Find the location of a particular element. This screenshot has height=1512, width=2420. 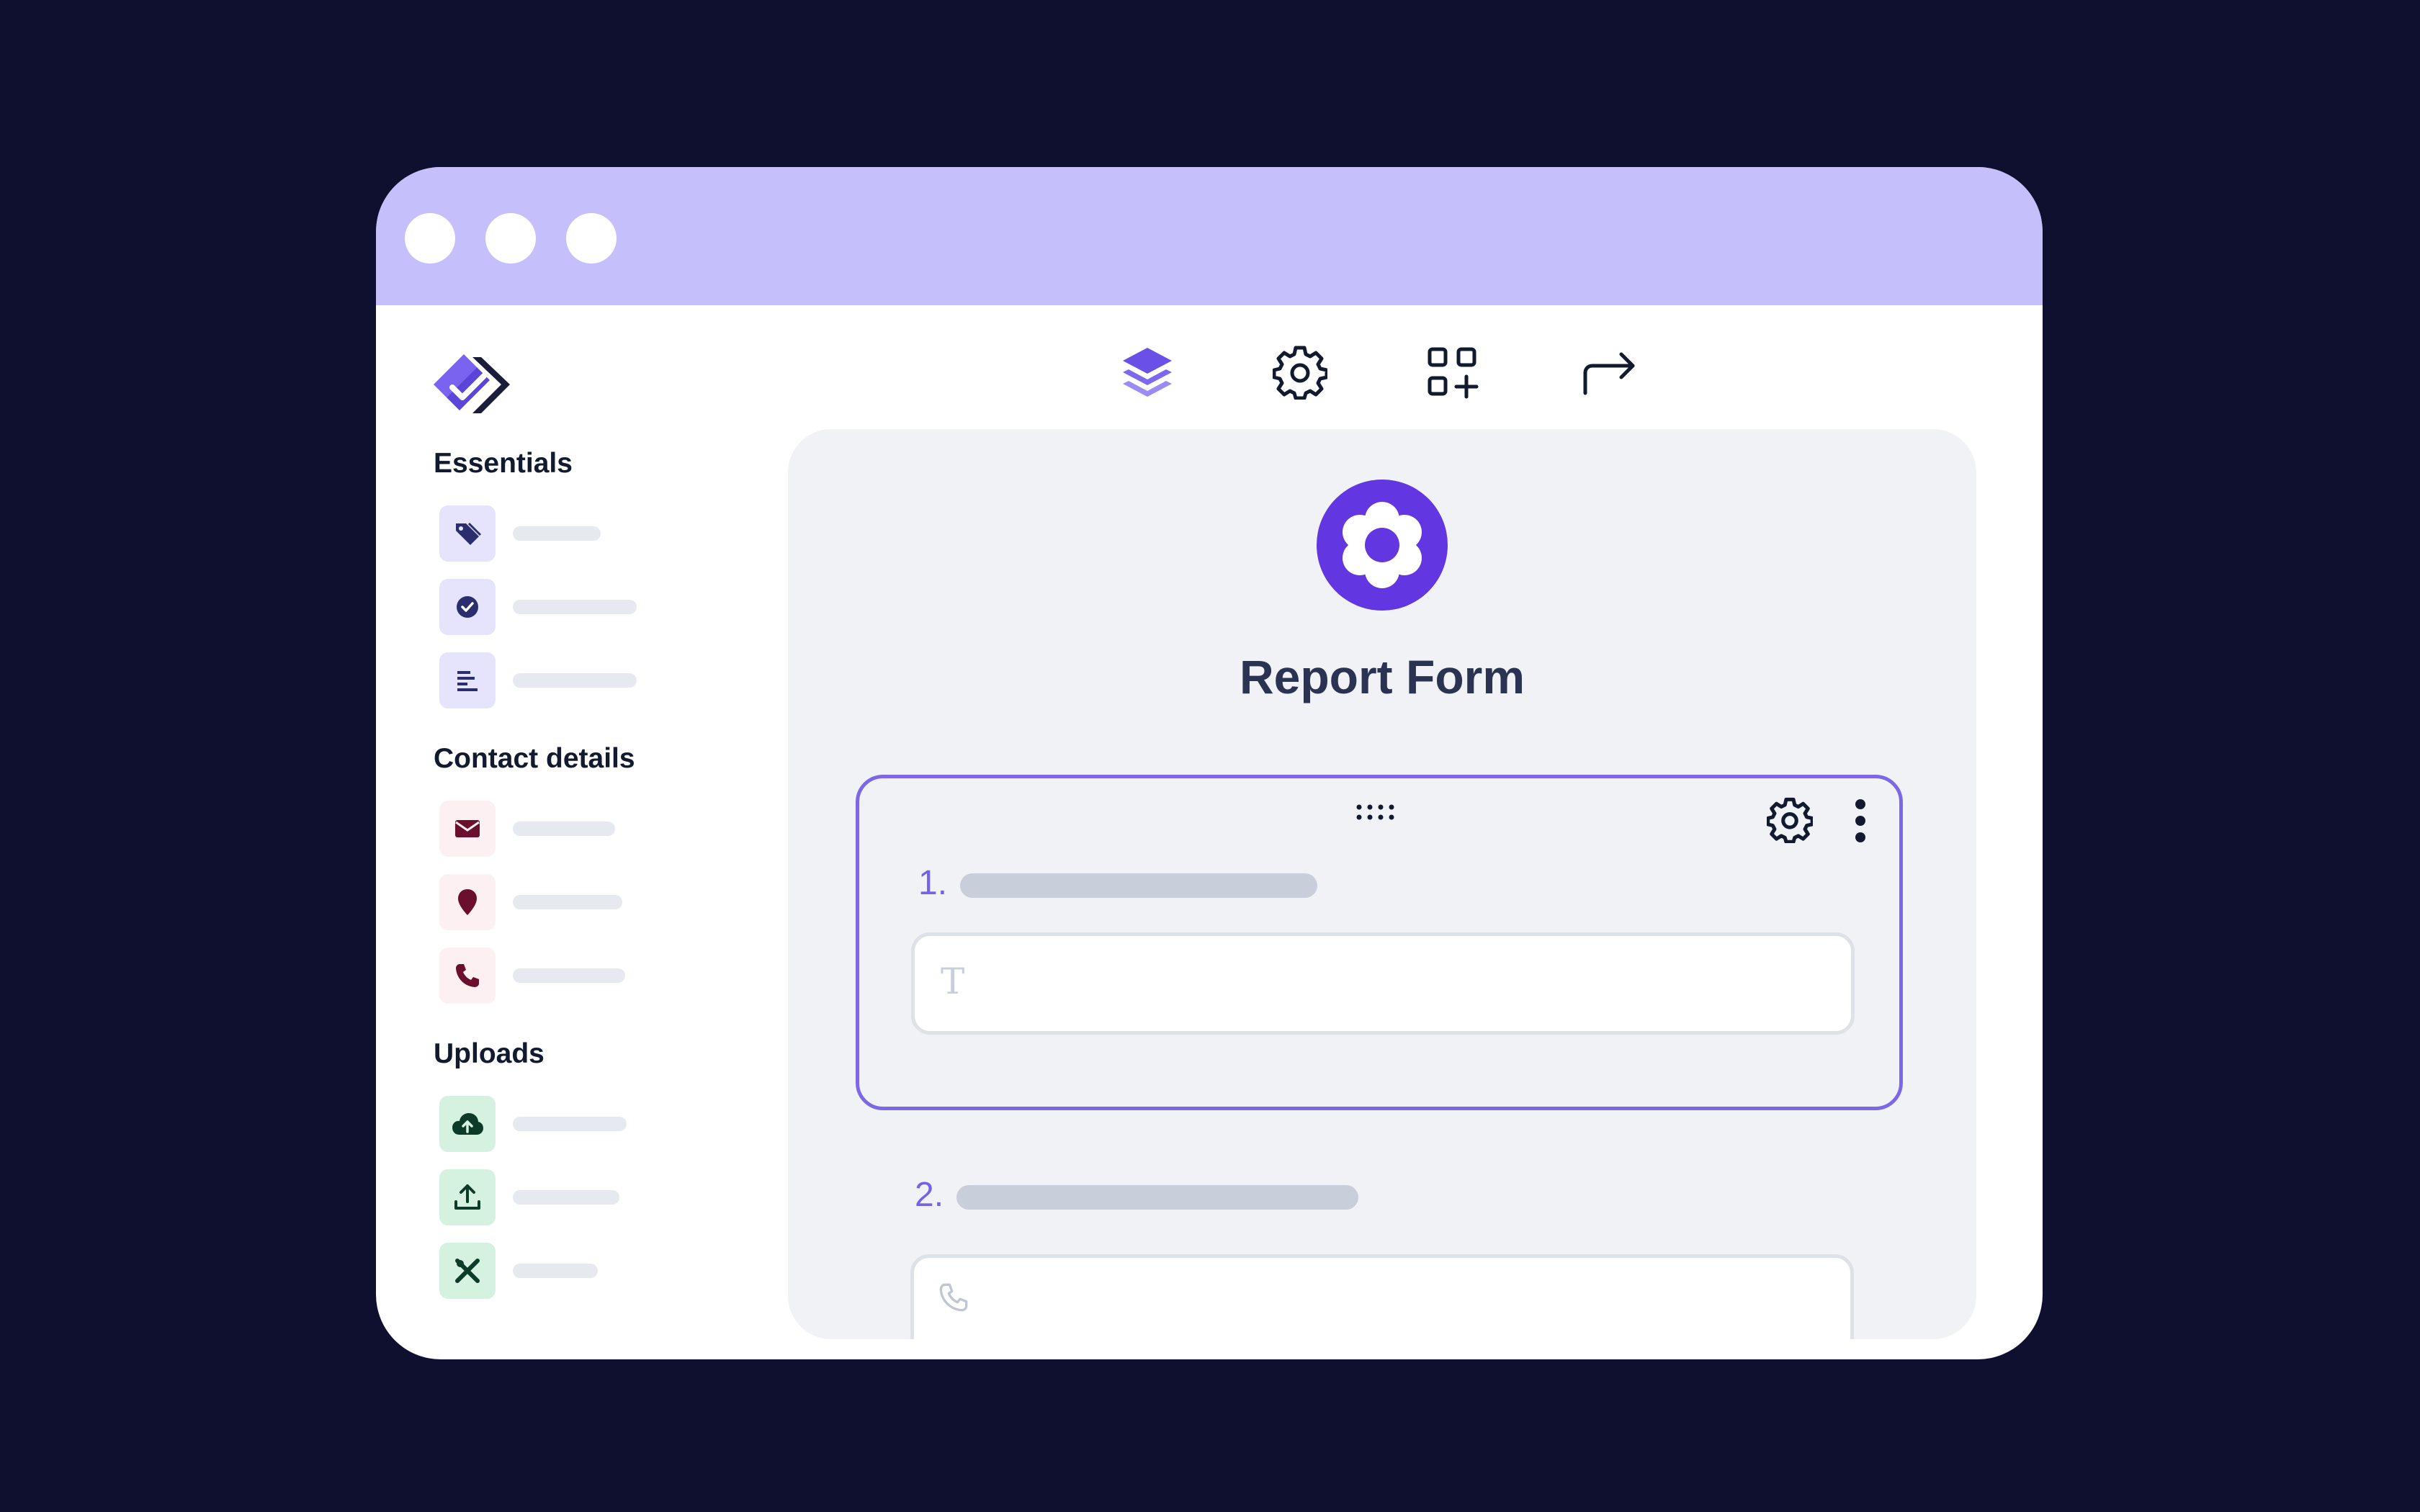

layers-icon is located at coordinates (1147, 372).